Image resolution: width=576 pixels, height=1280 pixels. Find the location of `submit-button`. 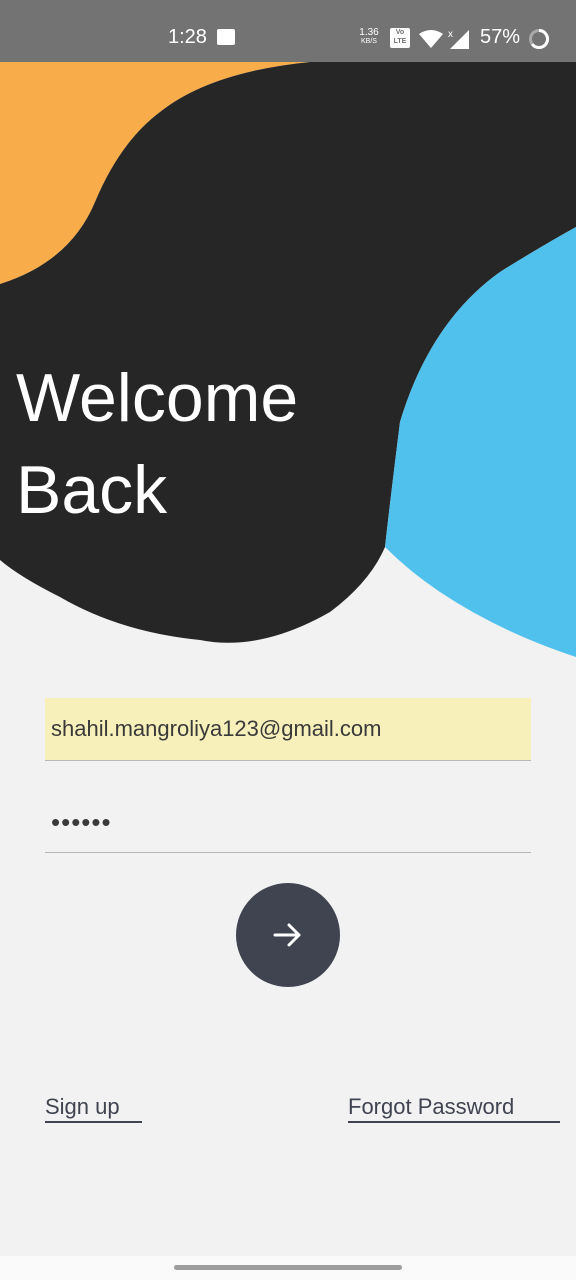

submit-button is located at coordinates (288, 935).